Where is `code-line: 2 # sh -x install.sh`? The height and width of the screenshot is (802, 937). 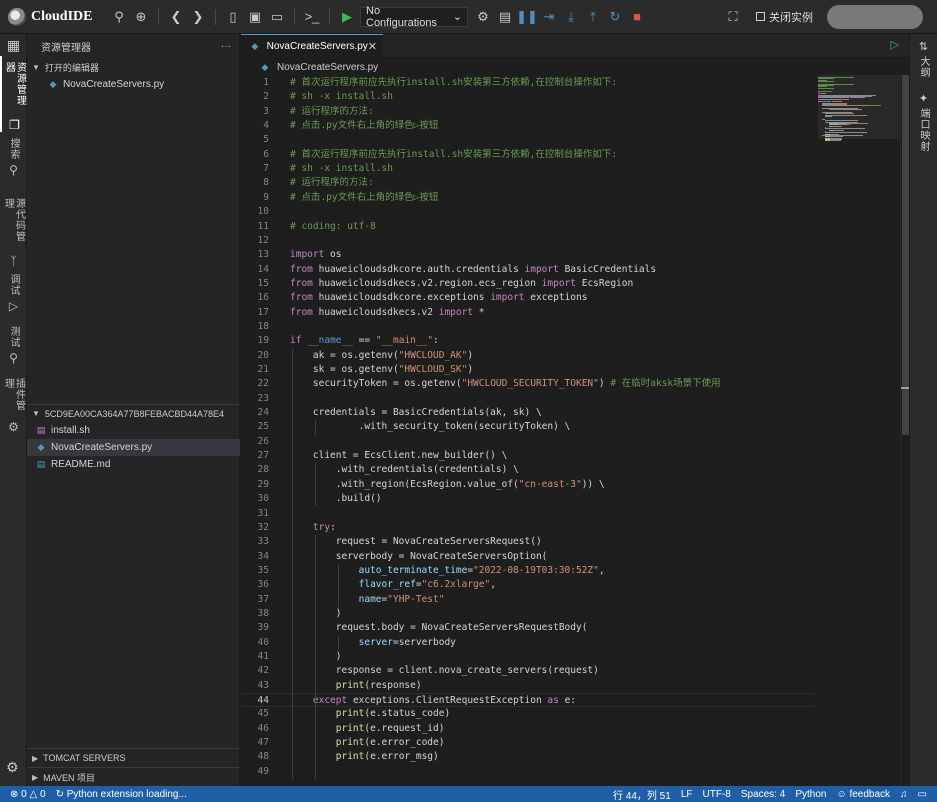 code-line: 2 # sh -x install.sh is located at coordinates (528, 97).